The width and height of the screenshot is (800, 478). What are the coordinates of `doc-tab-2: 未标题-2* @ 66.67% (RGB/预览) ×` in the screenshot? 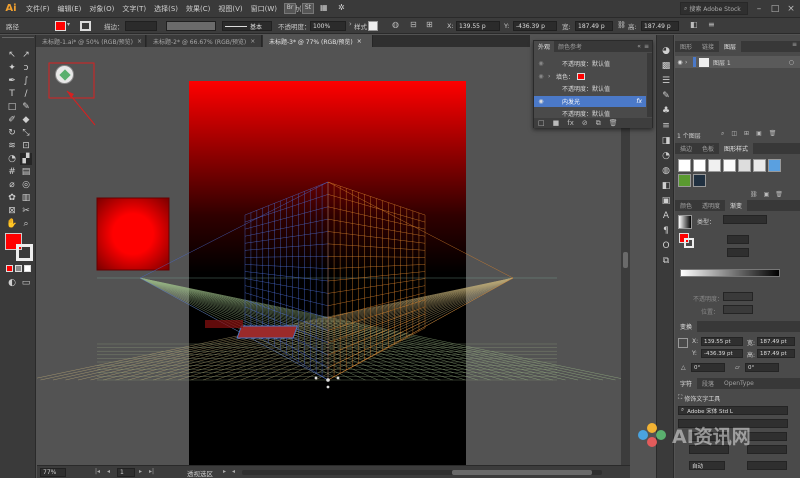 It's located at (204, 41).